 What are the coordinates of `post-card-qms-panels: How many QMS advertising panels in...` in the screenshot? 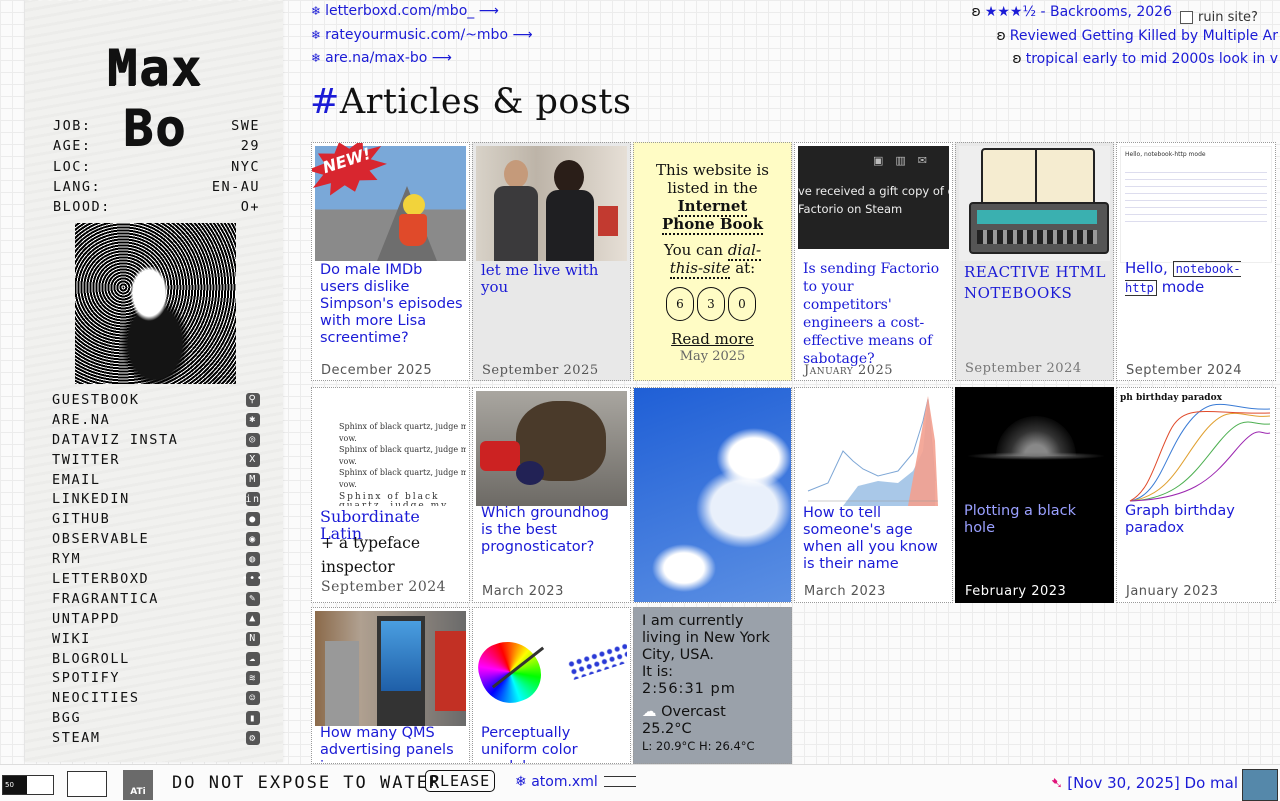 It's located at (390, 685).